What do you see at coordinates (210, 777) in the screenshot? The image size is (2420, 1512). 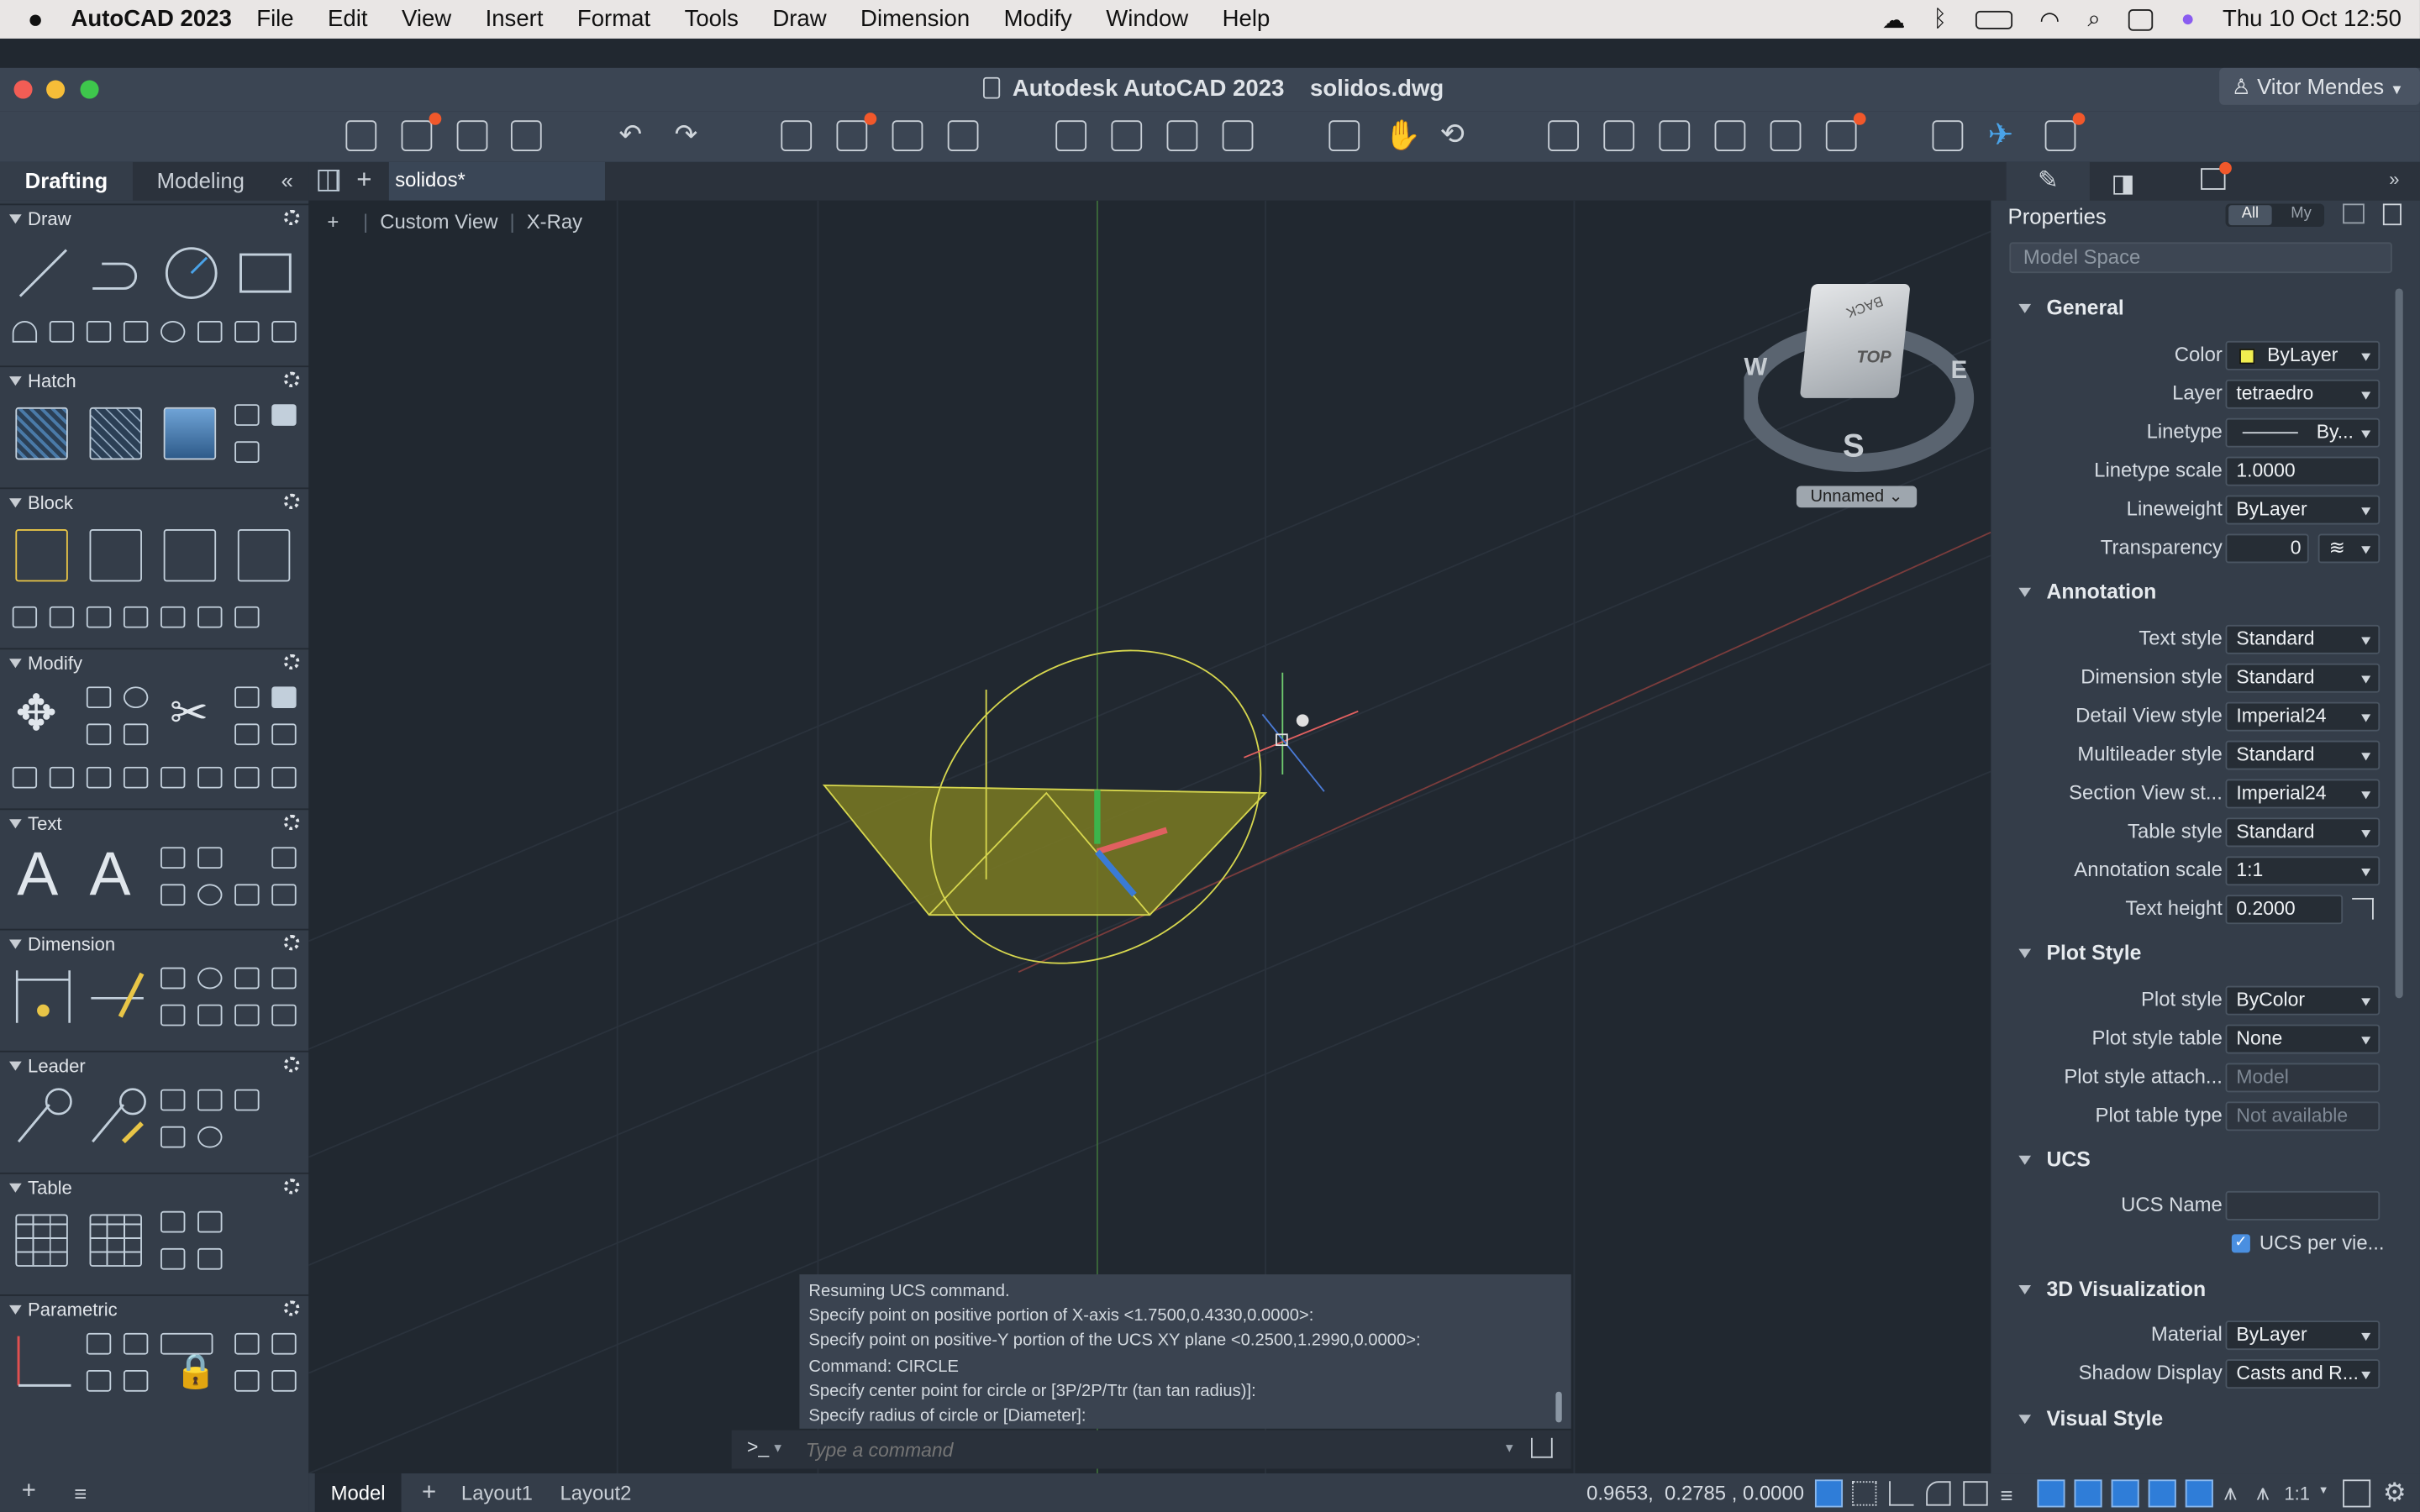 I see `lengthen-icon` at bounding box center [210, 777].